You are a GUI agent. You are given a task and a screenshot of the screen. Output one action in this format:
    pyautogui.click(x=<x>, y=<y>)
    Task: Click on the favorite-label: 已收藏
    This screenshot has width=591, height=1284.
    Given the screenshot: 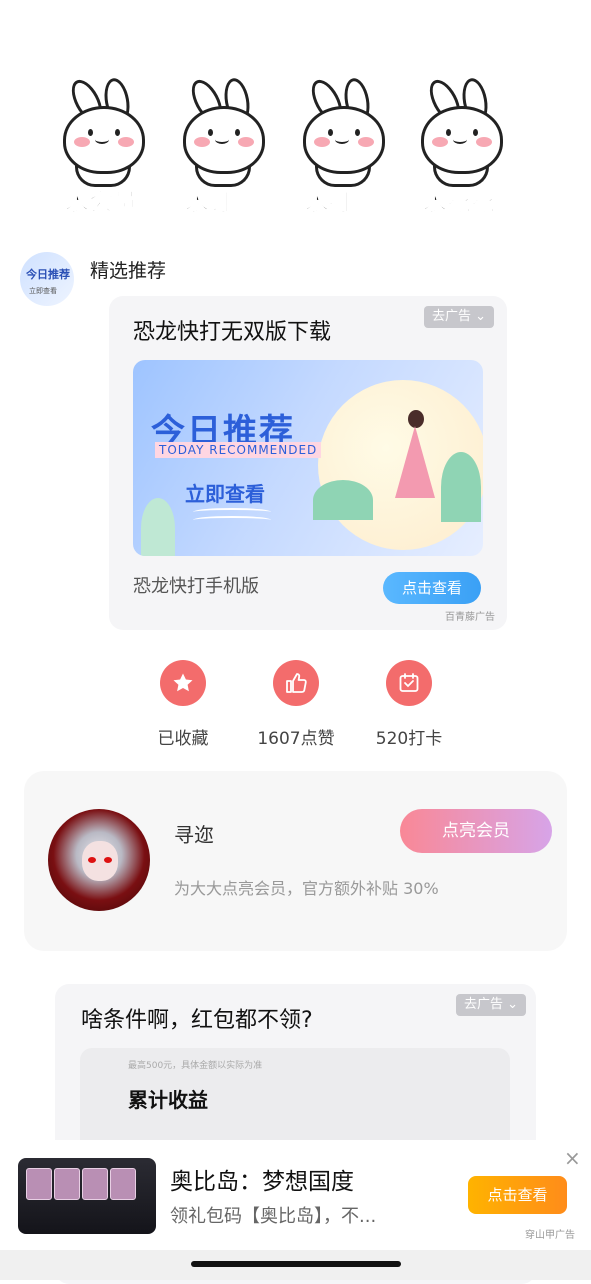 What is the action you would take?
    pyautogui.click(x=183, y=739)
    